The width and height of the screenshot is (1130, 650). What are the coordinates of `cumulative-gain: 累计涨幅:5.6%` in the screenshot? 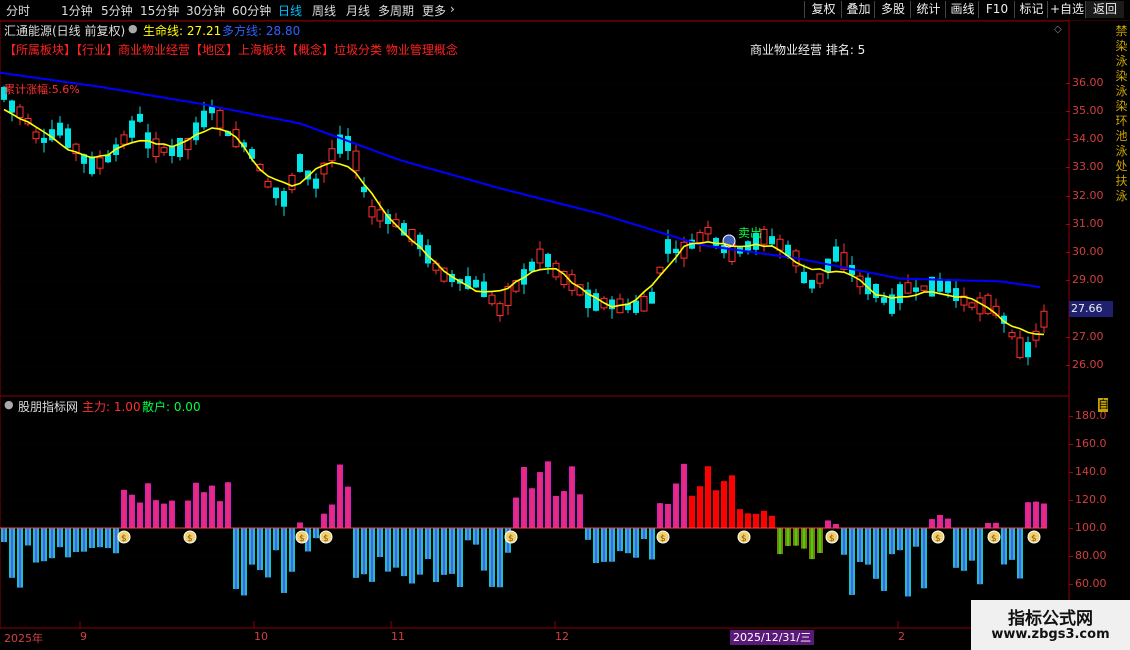 It's located at (42, 89).